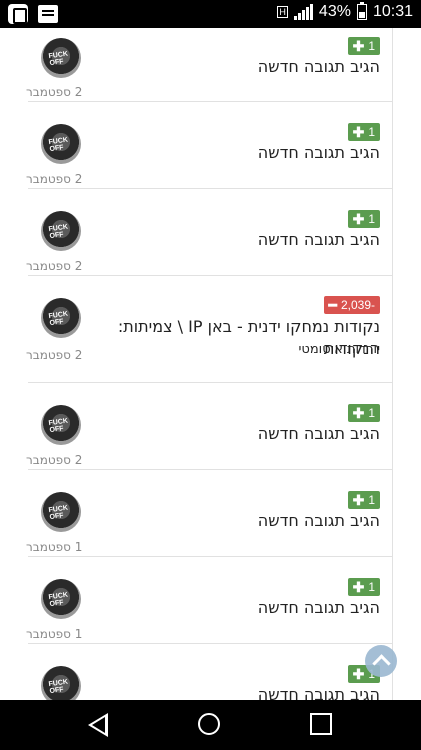  Describe the element at coordinates (48, 14) in the screenshot. I see `message-notification-icon` at that location.